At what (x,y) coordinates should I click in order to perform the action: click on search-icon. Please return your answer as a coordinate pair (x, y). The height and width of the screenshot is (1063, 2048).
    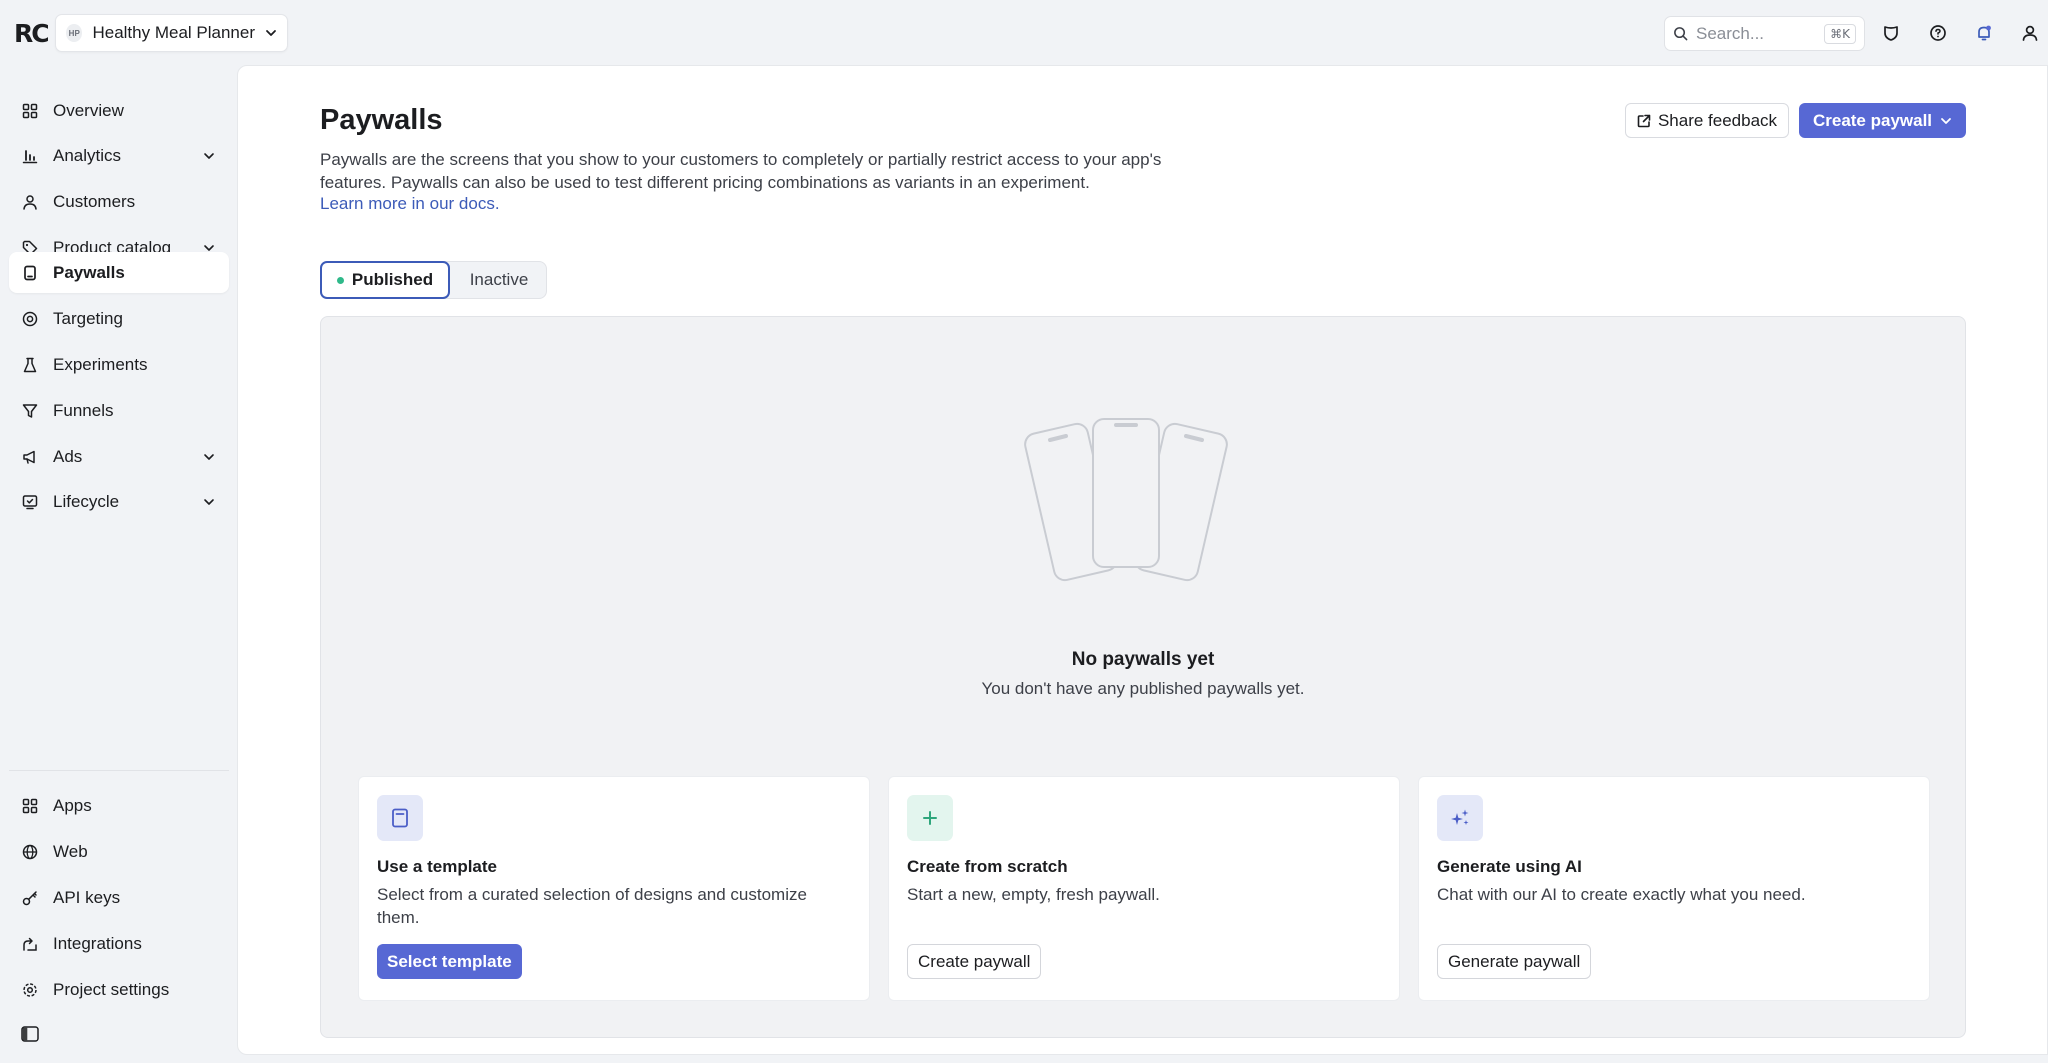
    Looking at the image, I should click on (1680, 33).